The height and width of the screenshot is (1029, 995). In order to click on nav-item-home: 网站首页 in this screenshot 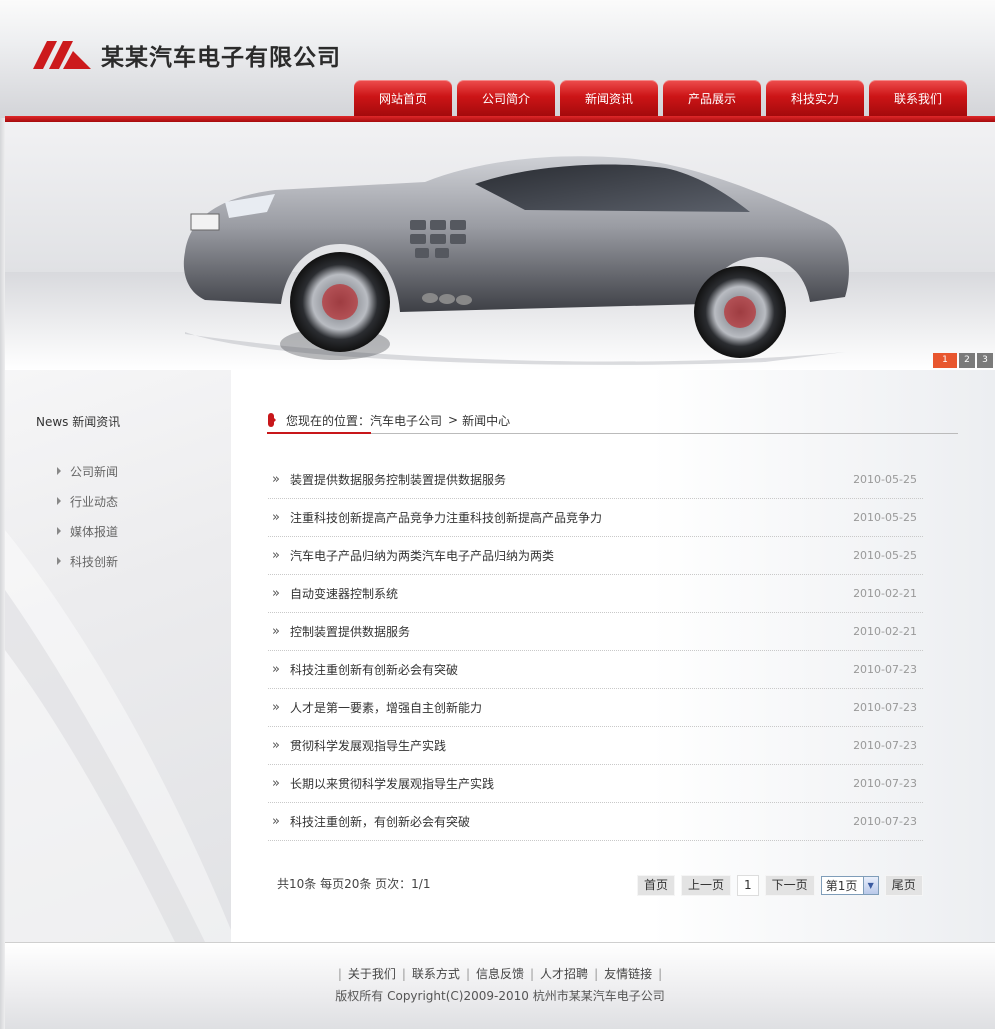, I will do `click(403, 98)`.